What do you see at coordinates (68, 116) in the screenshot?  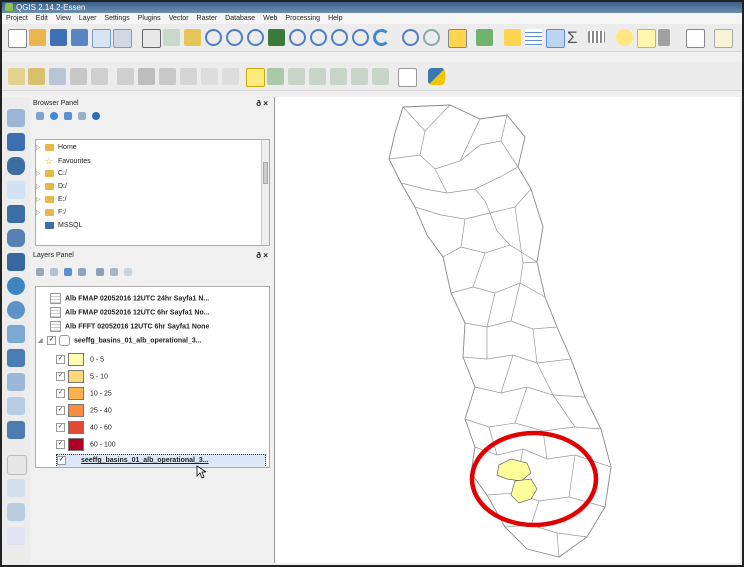 I see `filter-browser-icon` at bounding box center [68, 116].